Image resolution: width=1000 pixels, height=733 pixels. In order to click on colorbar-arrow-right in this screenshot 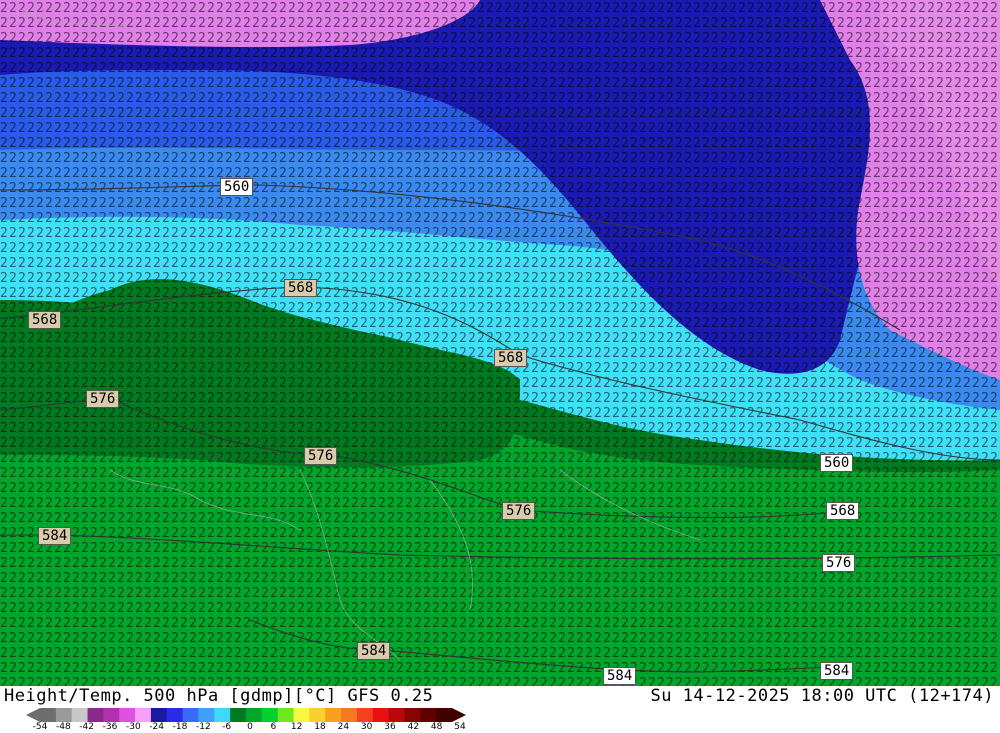, I will do `click(459, 715)`.